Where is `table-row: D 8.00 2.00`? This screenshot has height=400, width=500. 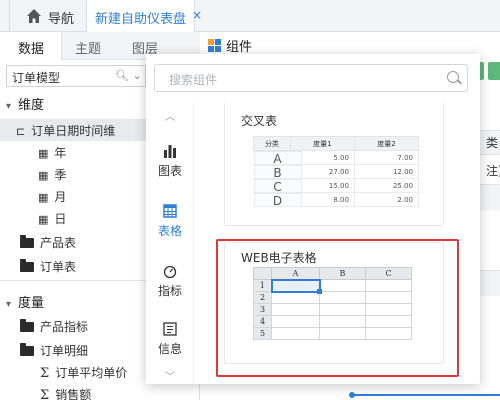
table-row: D 8.00 2.00 is located at coordinates (336, 200).